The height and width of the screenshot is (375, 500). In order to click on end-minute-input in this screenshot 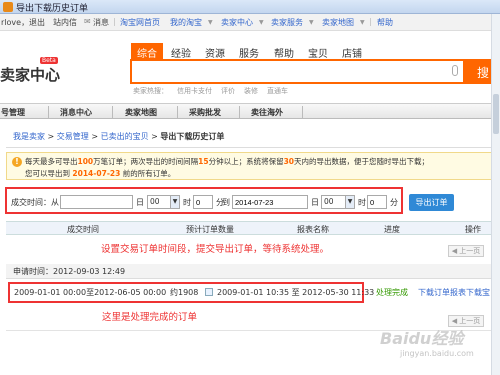, I will do `click(377, 202)`.